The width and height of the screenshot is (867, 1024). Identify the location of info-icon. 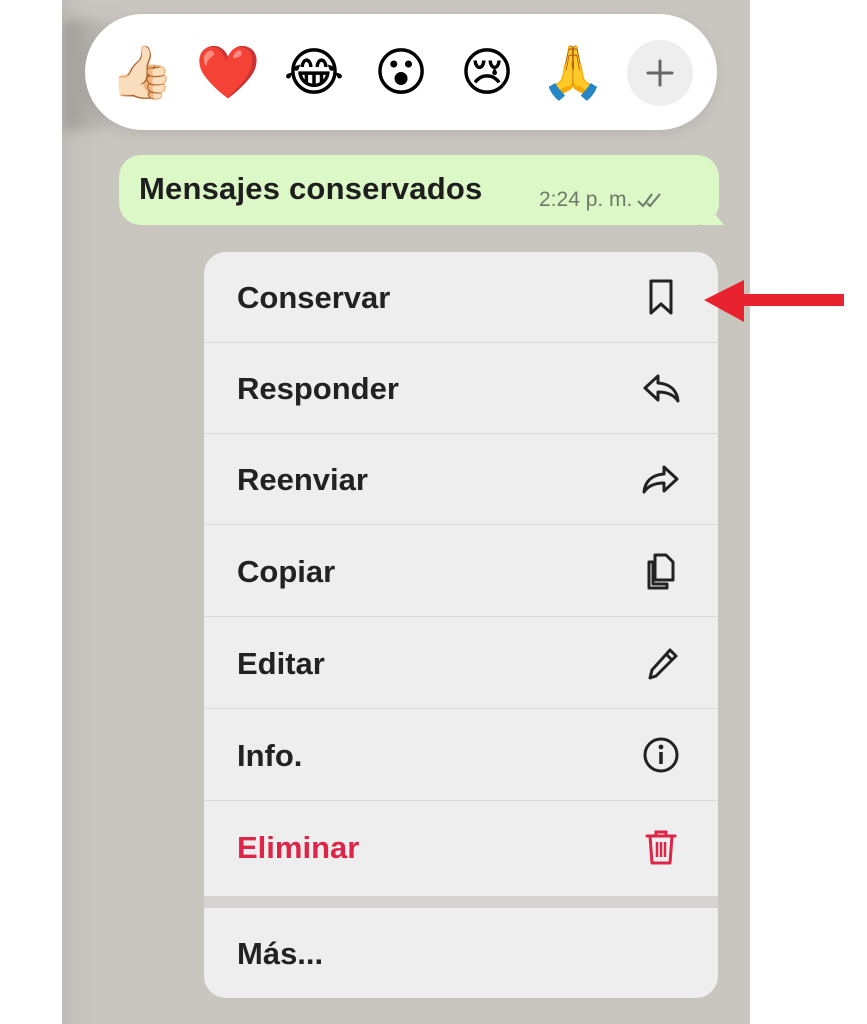
(661, 755).